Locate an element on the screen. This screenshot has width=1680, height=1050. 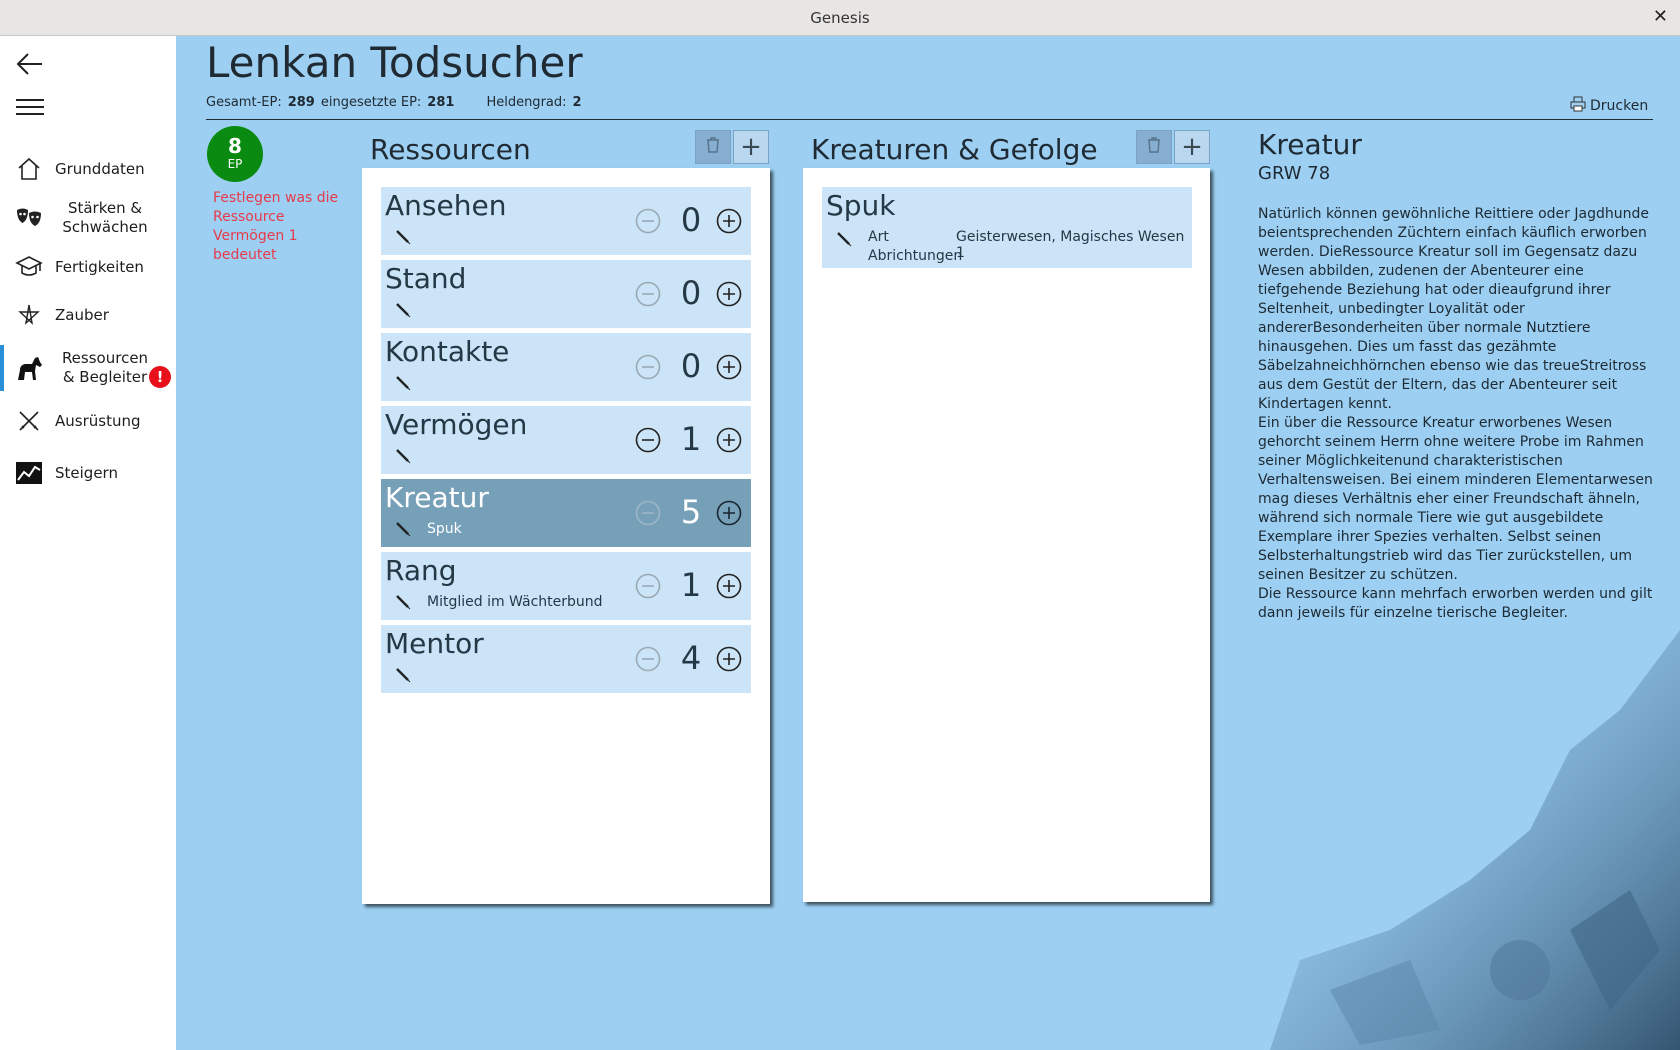
masks-icon is located at coordinates (29, 218).